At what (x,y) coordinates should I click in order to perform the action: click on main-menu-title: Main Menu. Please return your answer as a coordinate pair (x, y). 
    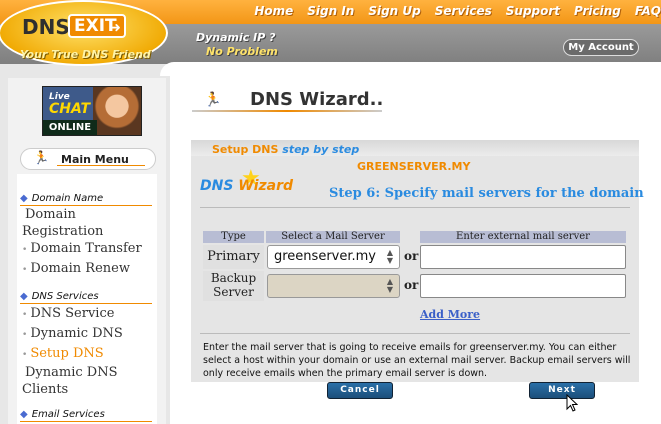
    Looking at the image, I should click on (95, 159).